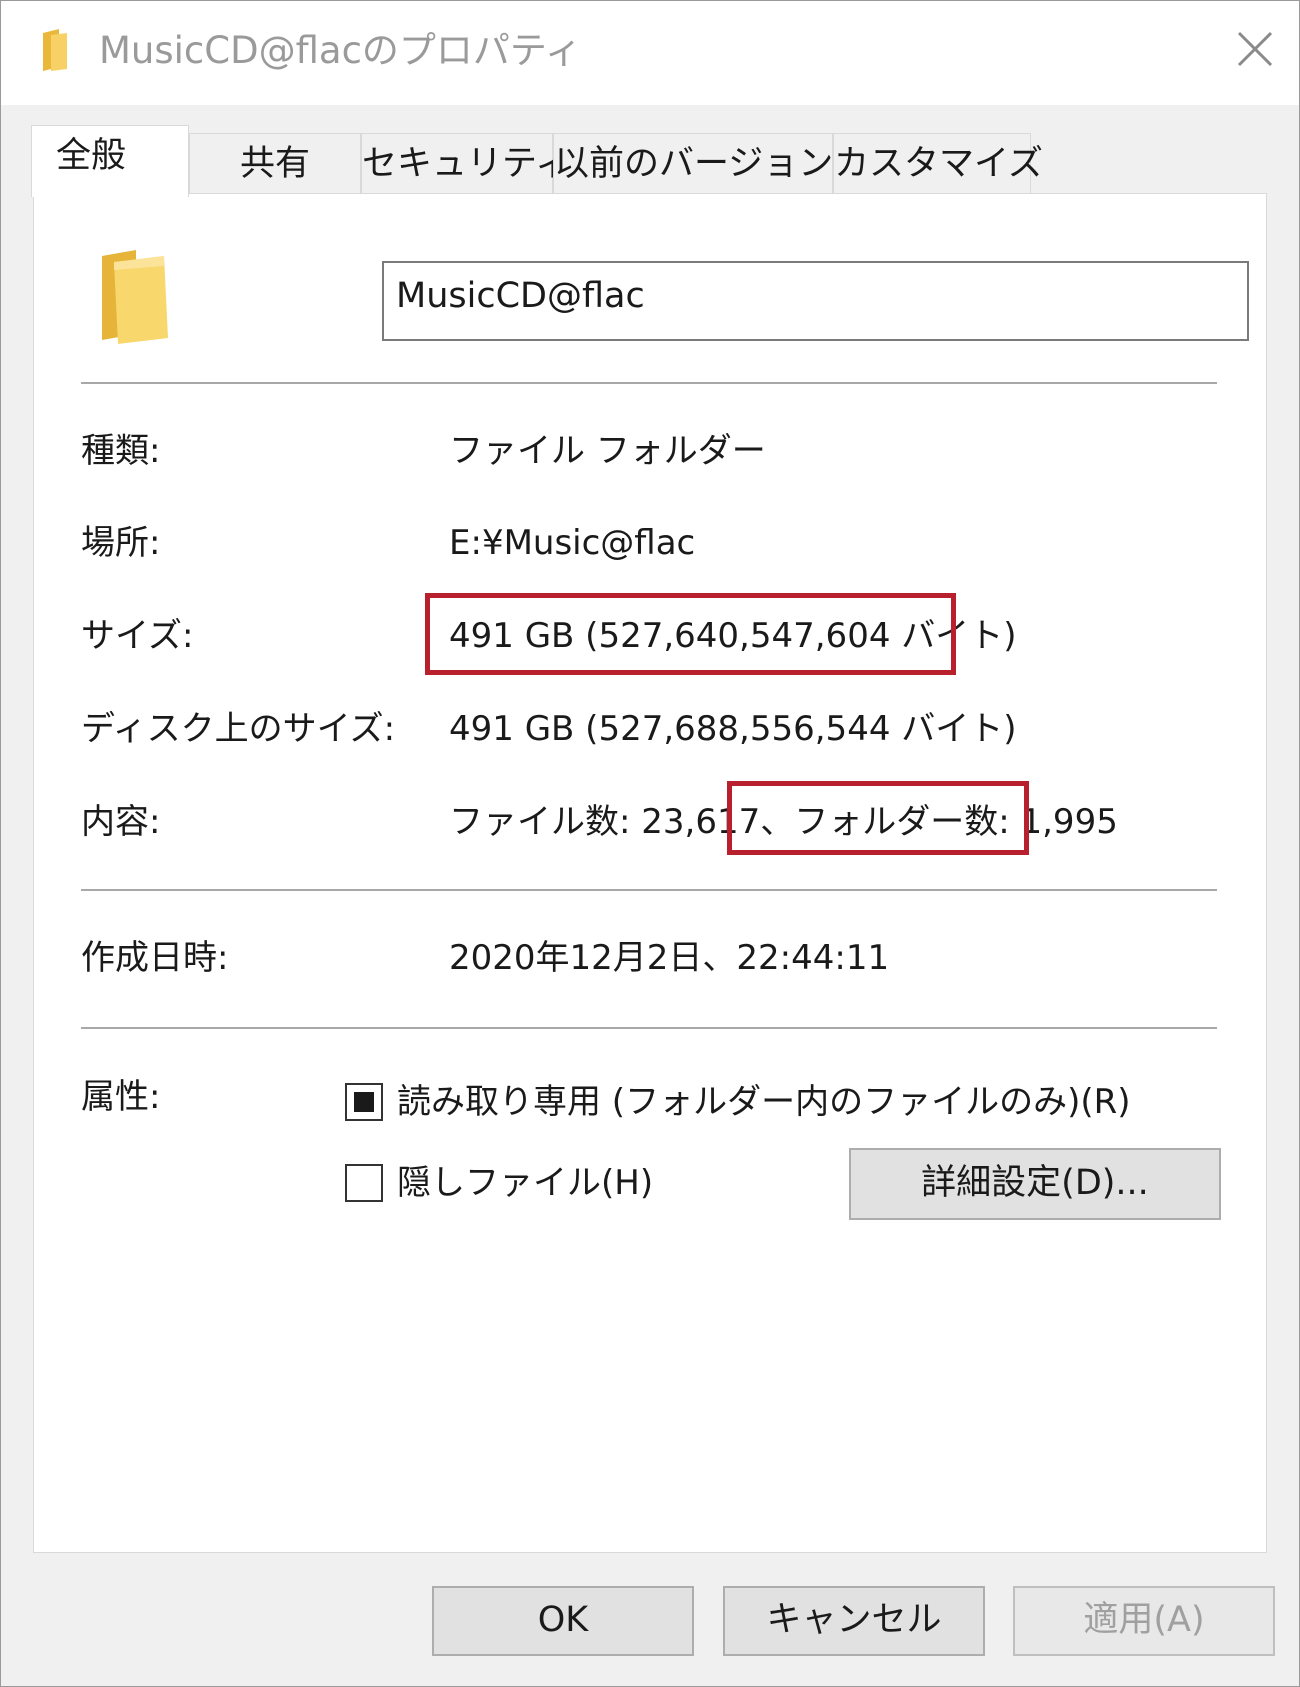 The width and height of the screenshot is (1300, 1687). I want to click on tab-sharing: 共有, so click(275, 164).